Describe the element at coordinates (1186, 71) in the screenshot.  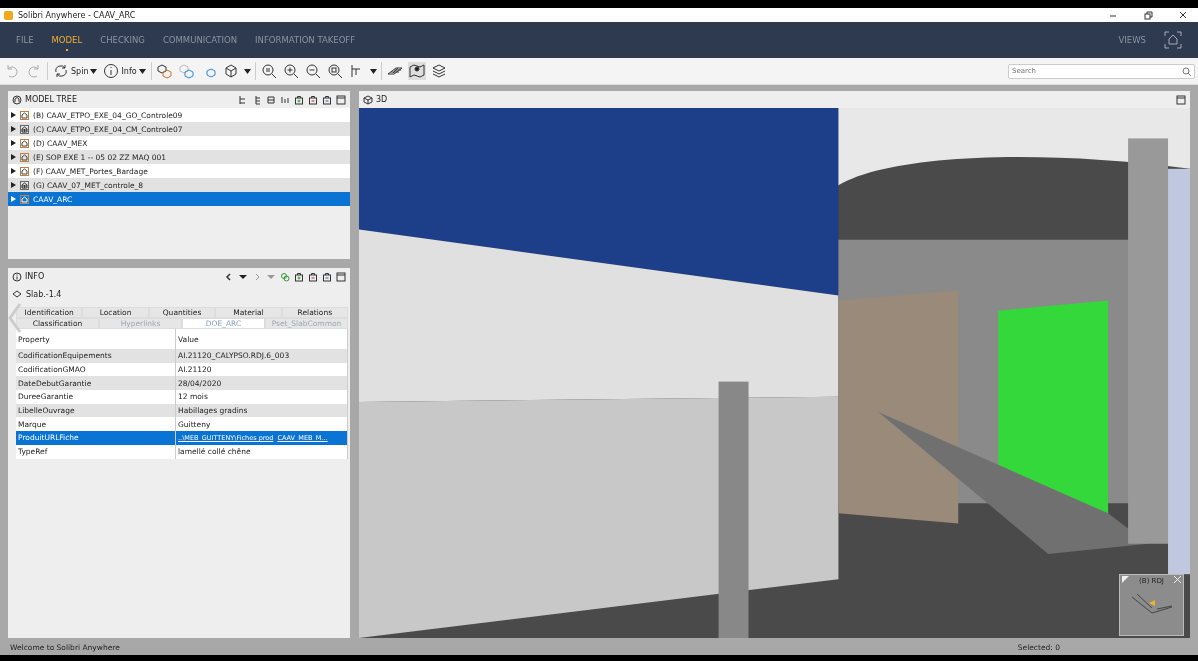
I see `search-icon` at that location.